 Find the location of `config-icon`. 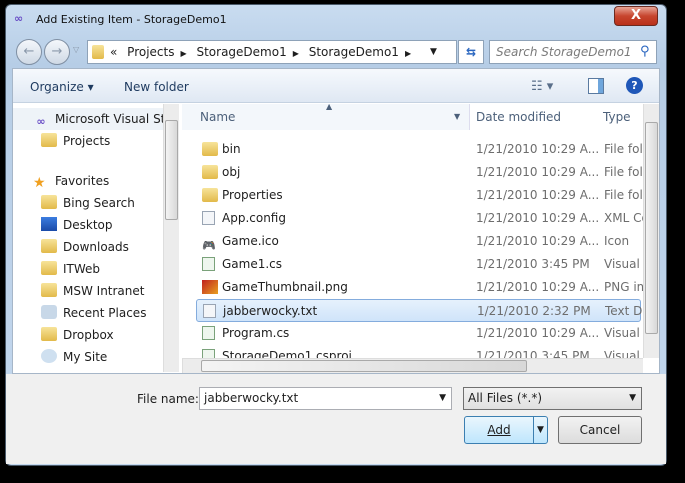

config-icon is located at coordinates (208, 218).